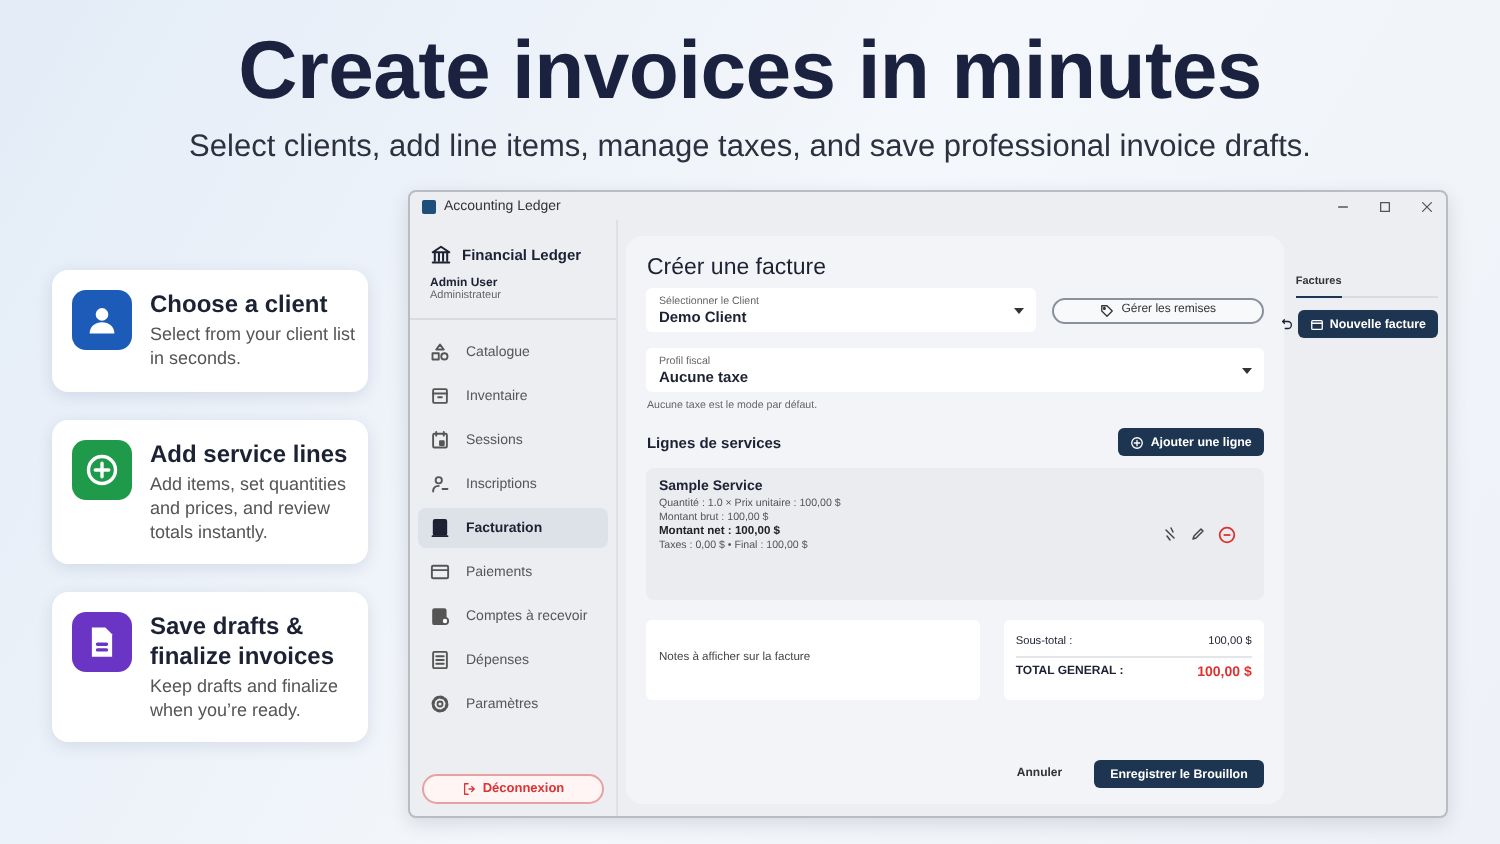  I want to click on feature-title: Add service lines, so click(250, 454).